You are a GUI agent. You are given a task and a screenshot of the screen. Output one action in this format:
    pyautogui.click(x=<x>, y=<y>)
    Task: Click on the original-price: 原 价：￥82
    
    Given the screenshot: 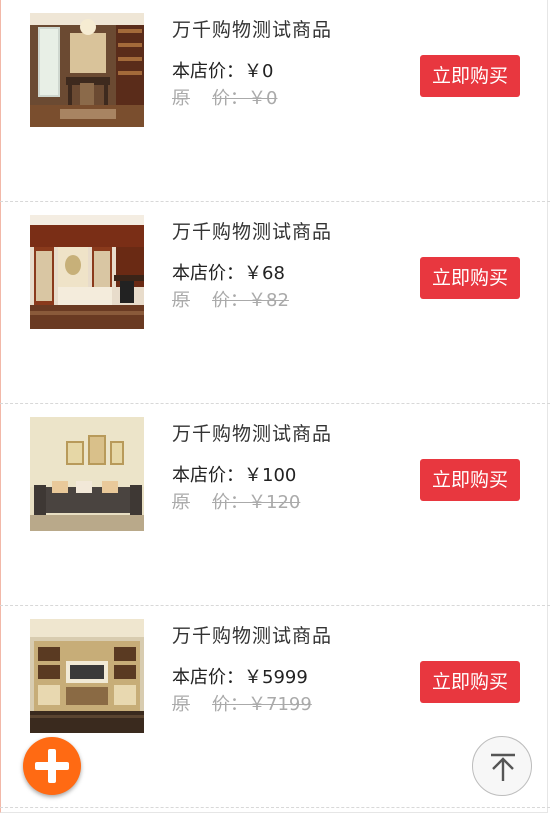 What is the action you would take?
    pyautogui.click(x=230, y=299)
    